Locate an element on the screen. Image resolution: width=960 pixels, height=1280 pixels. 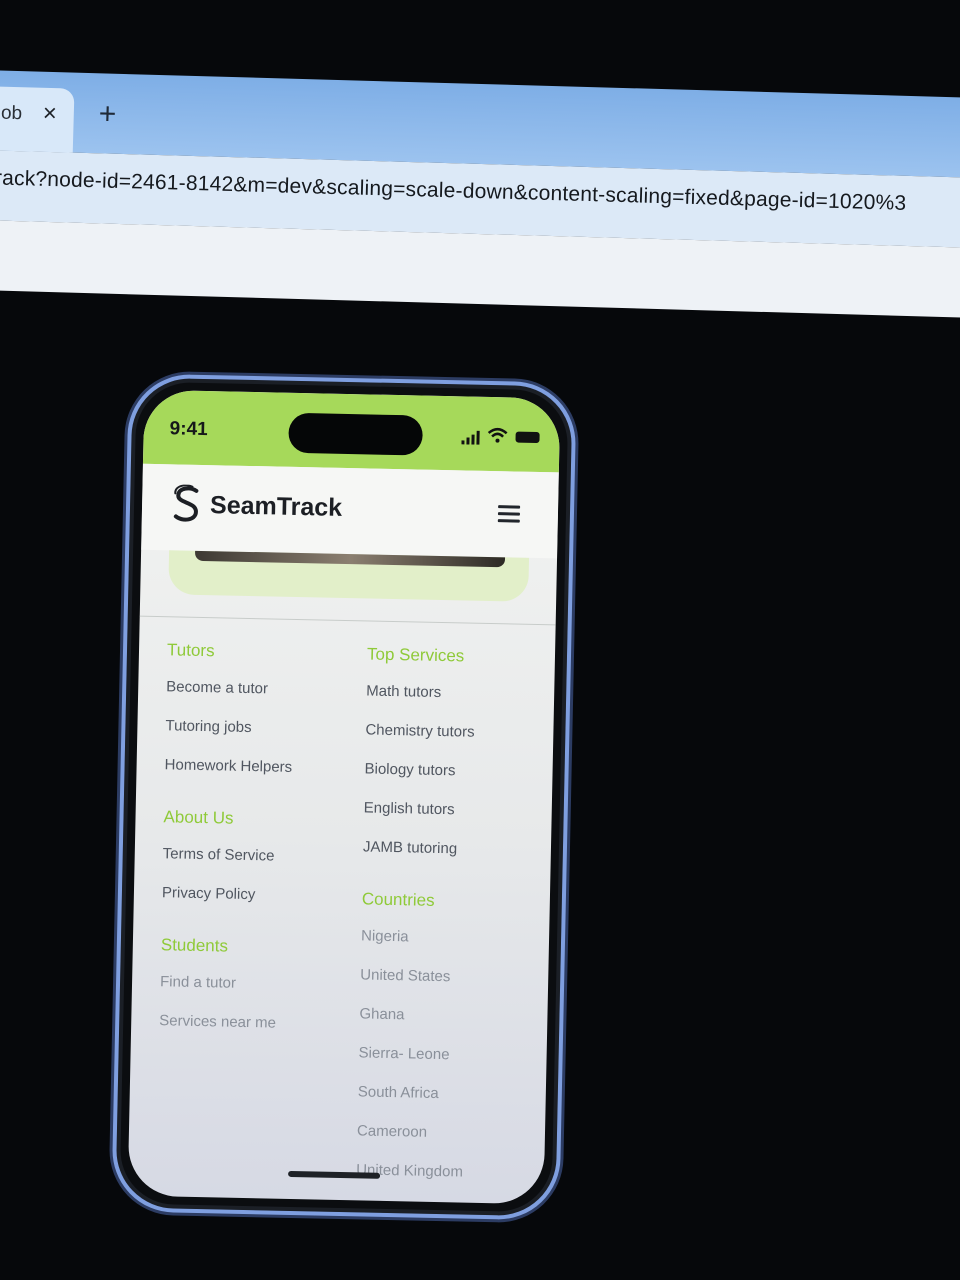
footer-heading-tutors: Tutors is located at coordinates (190, 650).